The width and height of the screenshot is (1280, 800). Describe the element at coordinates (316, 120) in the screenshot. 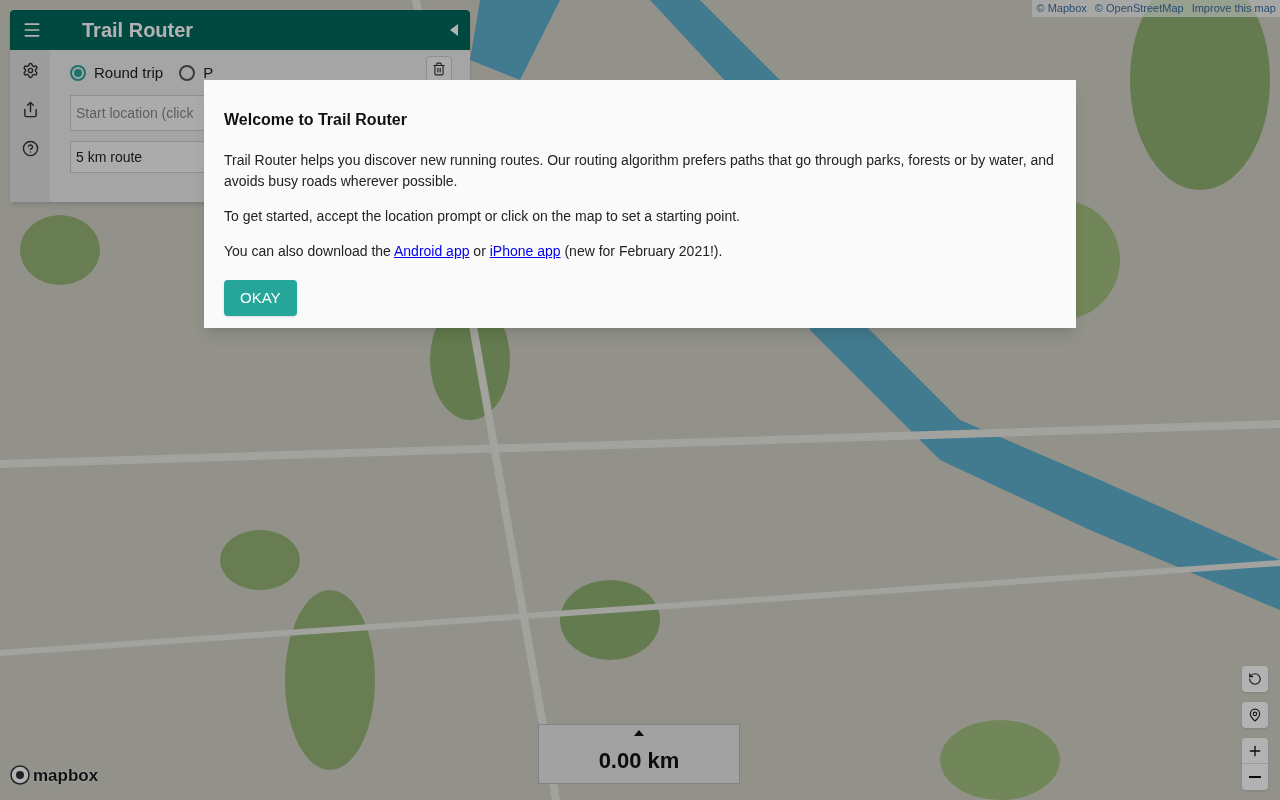

I see `dialog-title: Welcome to Trail Router` at that location.